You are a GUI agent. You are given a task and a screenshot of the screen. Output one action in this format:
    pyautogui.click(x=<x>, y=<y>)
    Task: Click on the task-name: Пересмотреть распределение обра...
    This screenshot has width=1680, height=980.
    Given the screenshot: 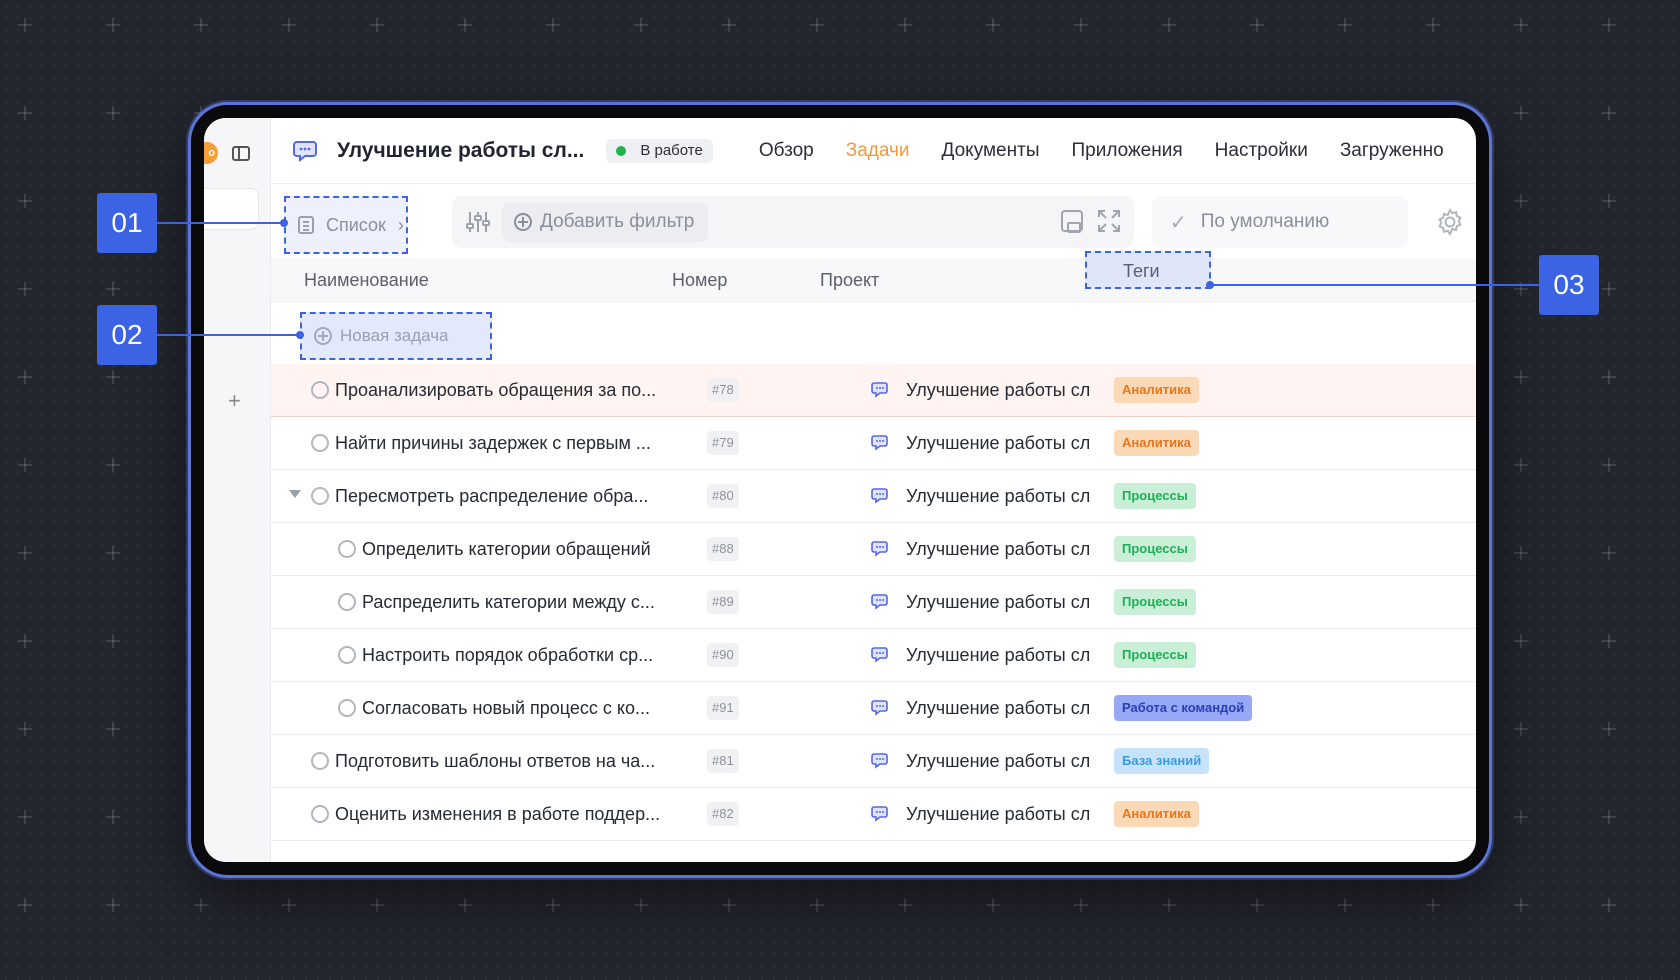 What is the action you would take?
    pyautogui.click(x=491, y=496)
    